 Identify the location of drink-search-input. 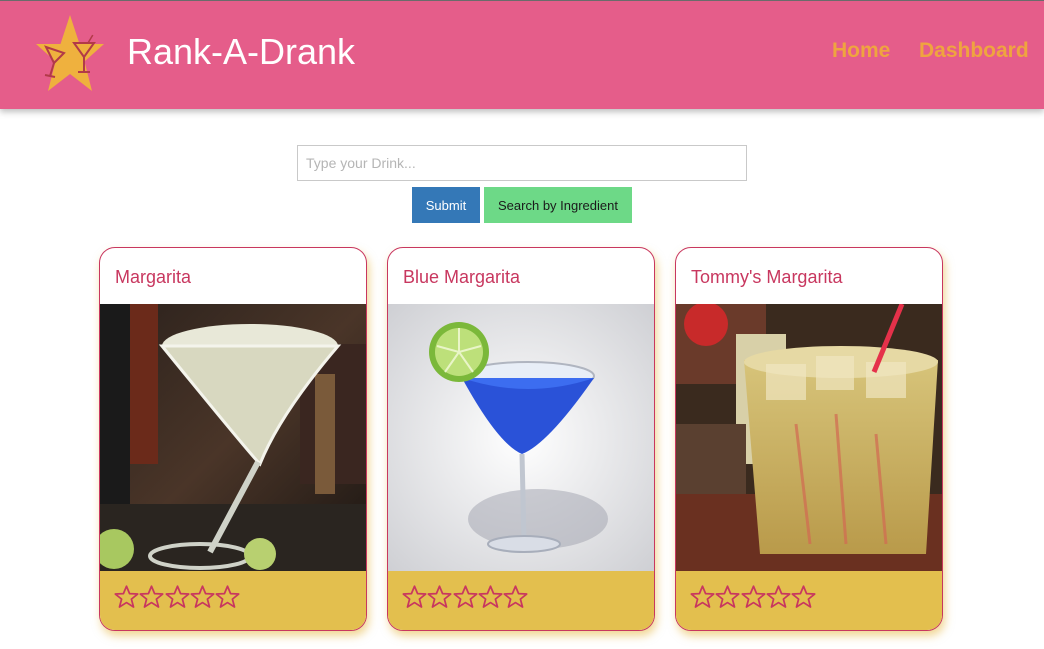
(522, 163).